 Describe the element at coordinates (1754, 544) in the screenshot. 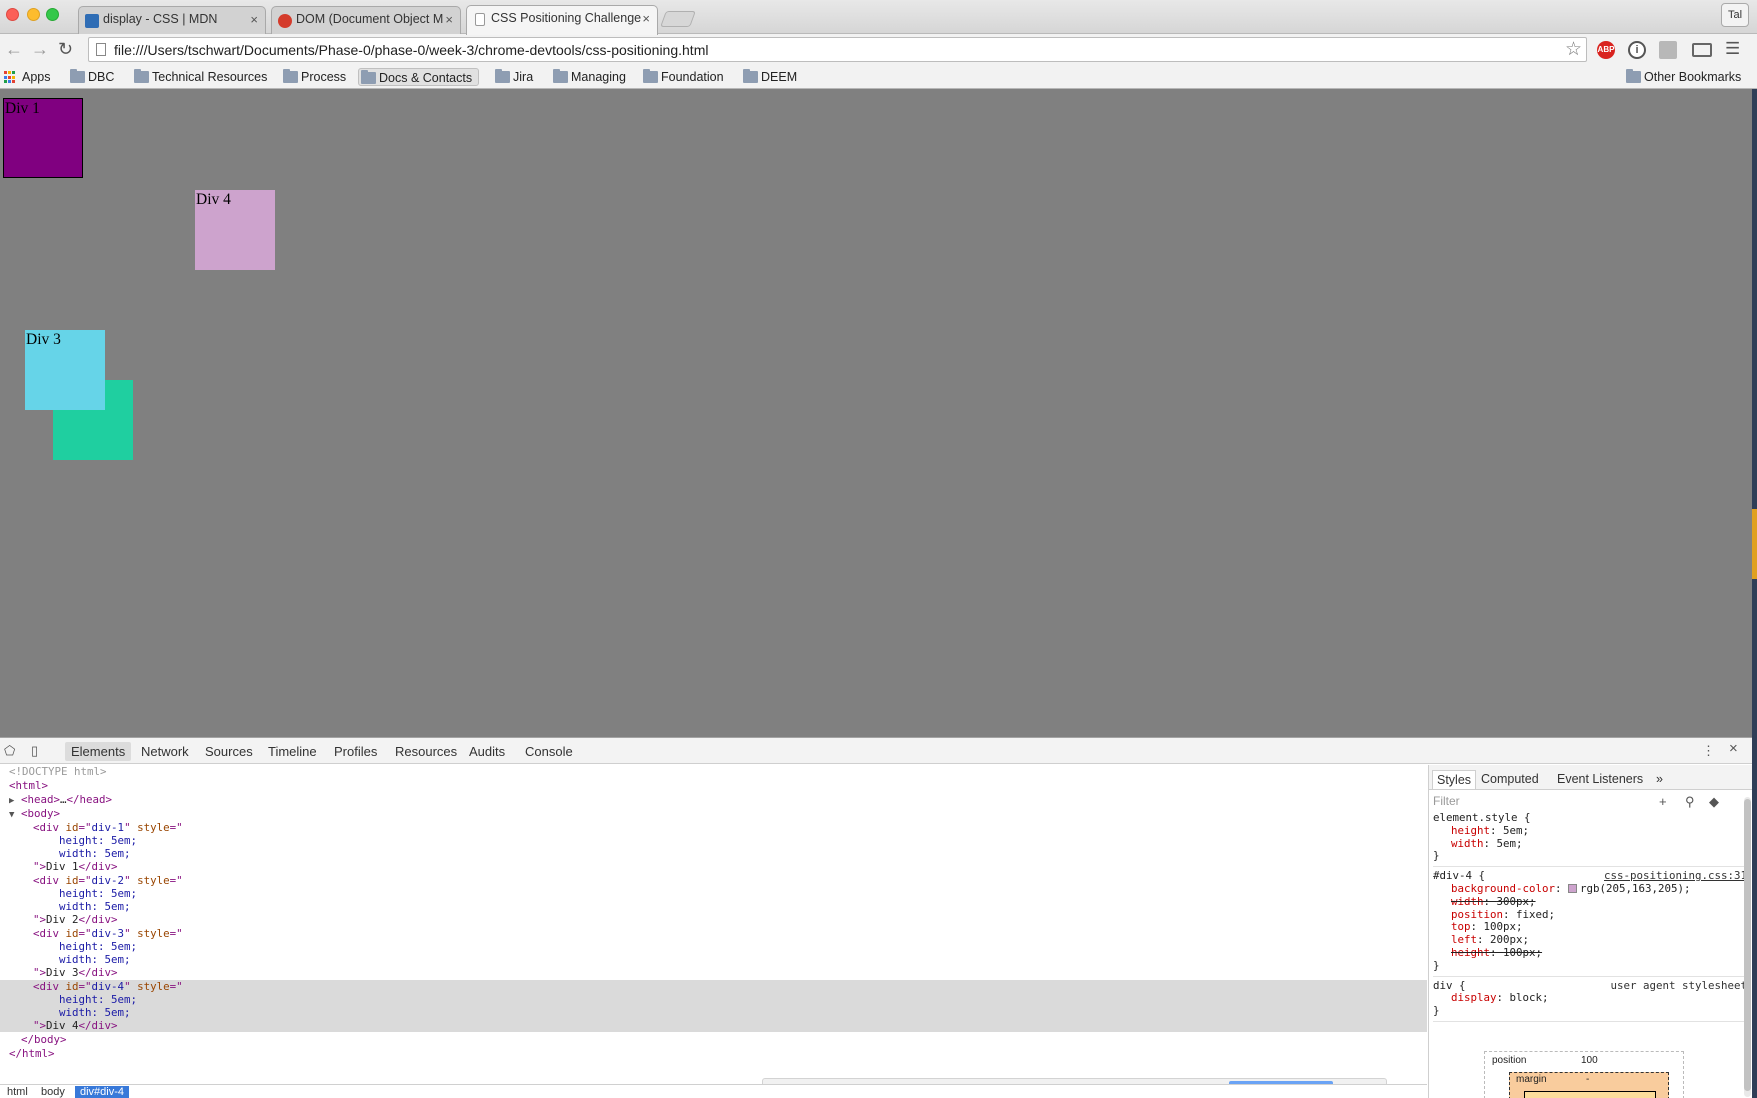

I see `desktop-accent` at that location.